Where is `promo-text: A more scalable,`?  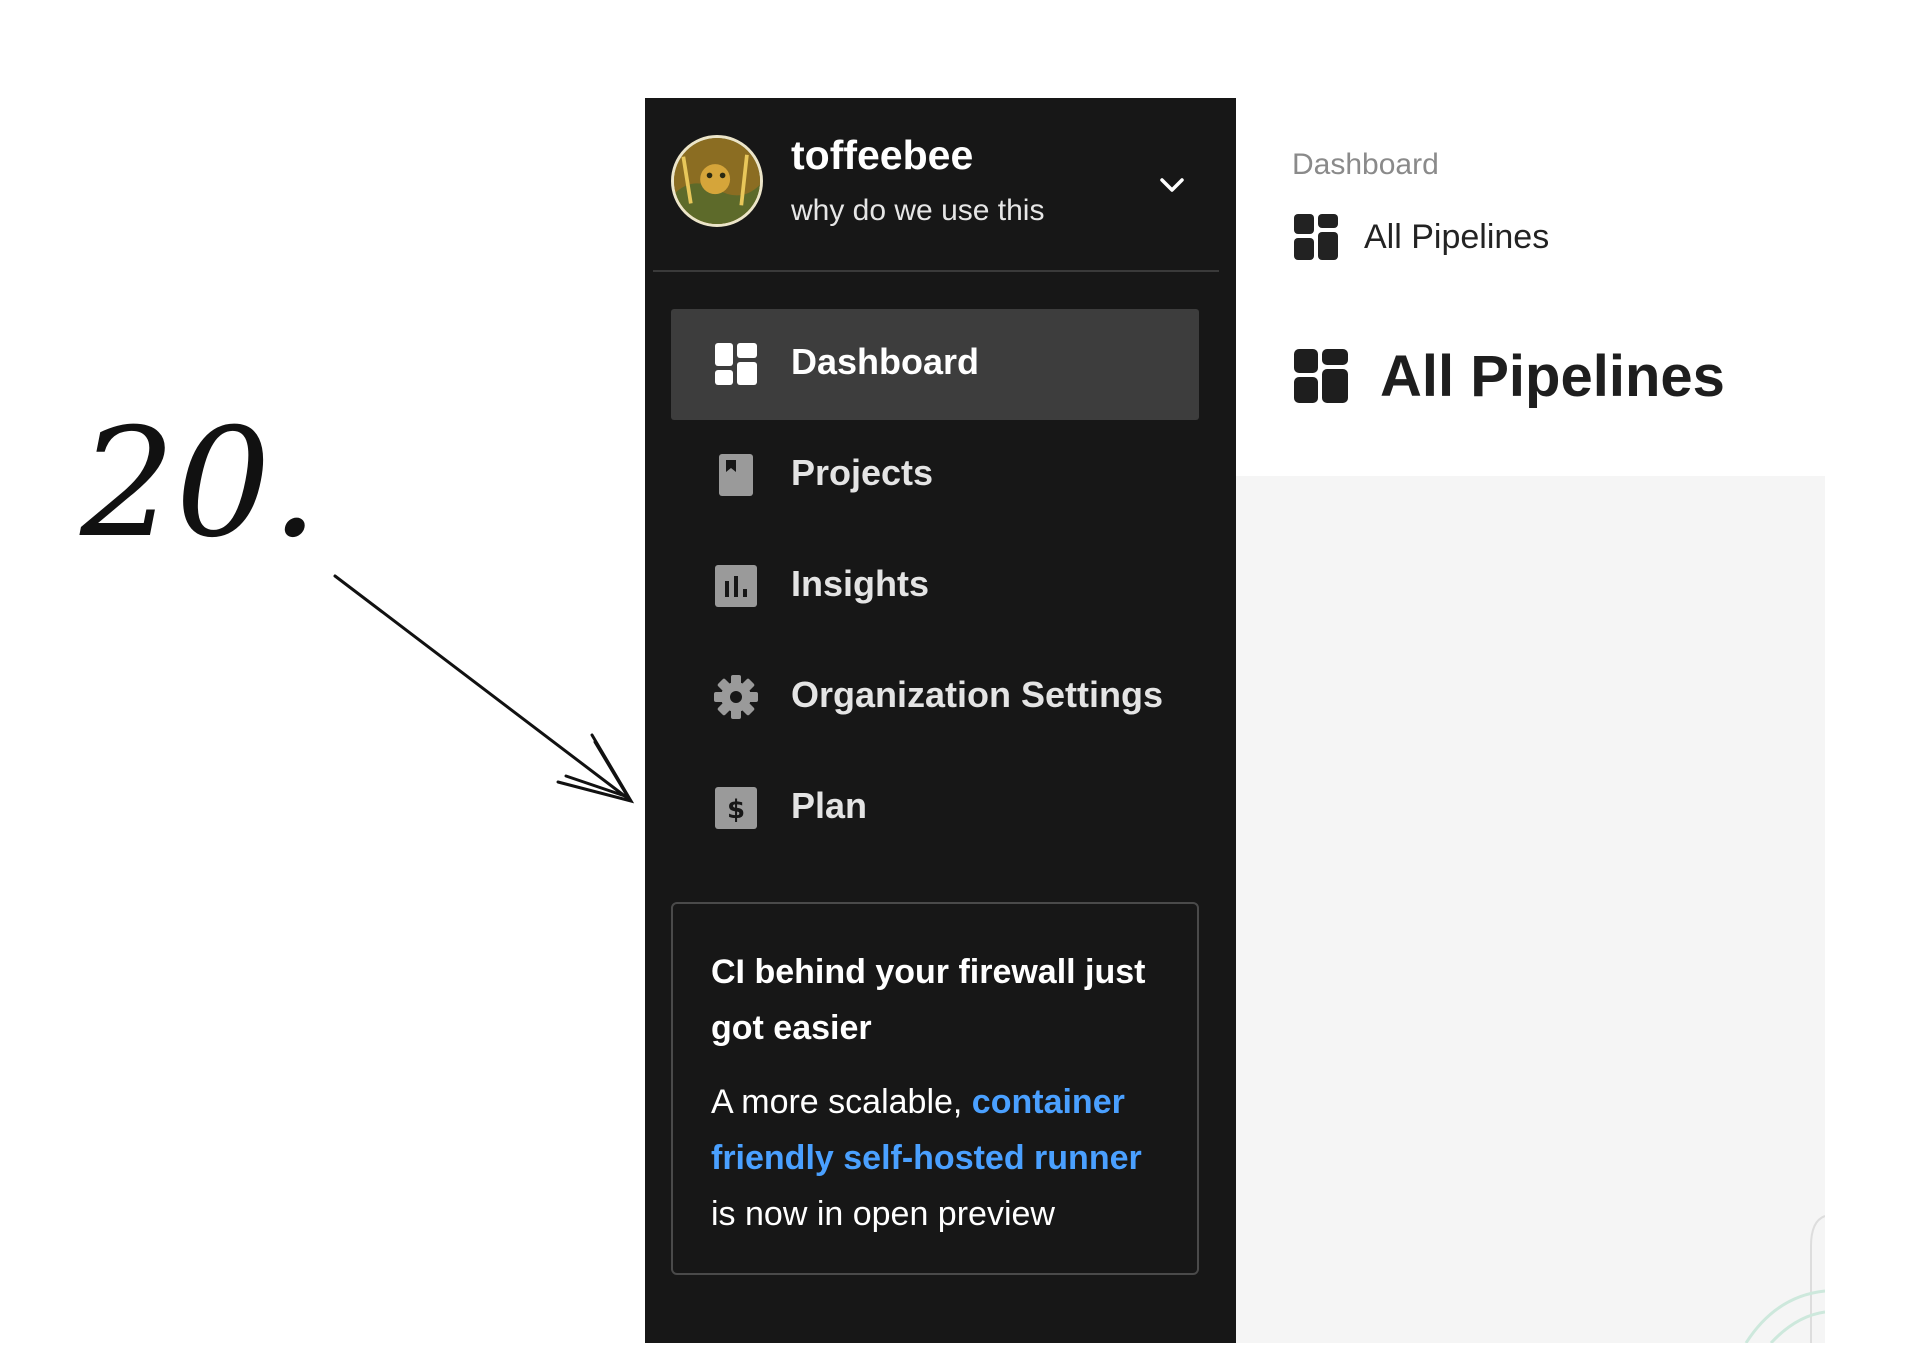 promo-text: A more scalable, is located at coordinates (841, 1102).